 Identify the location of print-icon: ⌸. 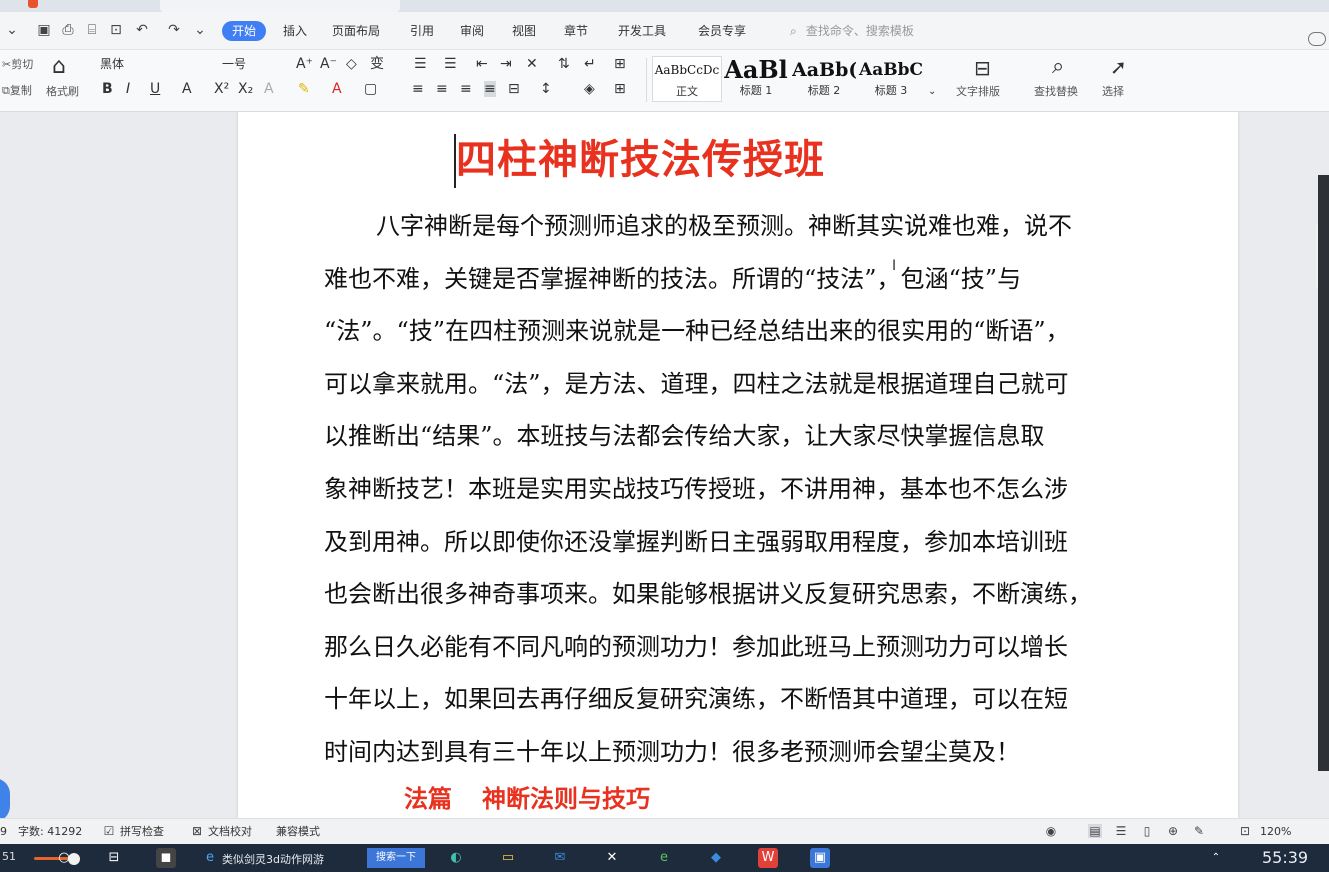
(92, 30).